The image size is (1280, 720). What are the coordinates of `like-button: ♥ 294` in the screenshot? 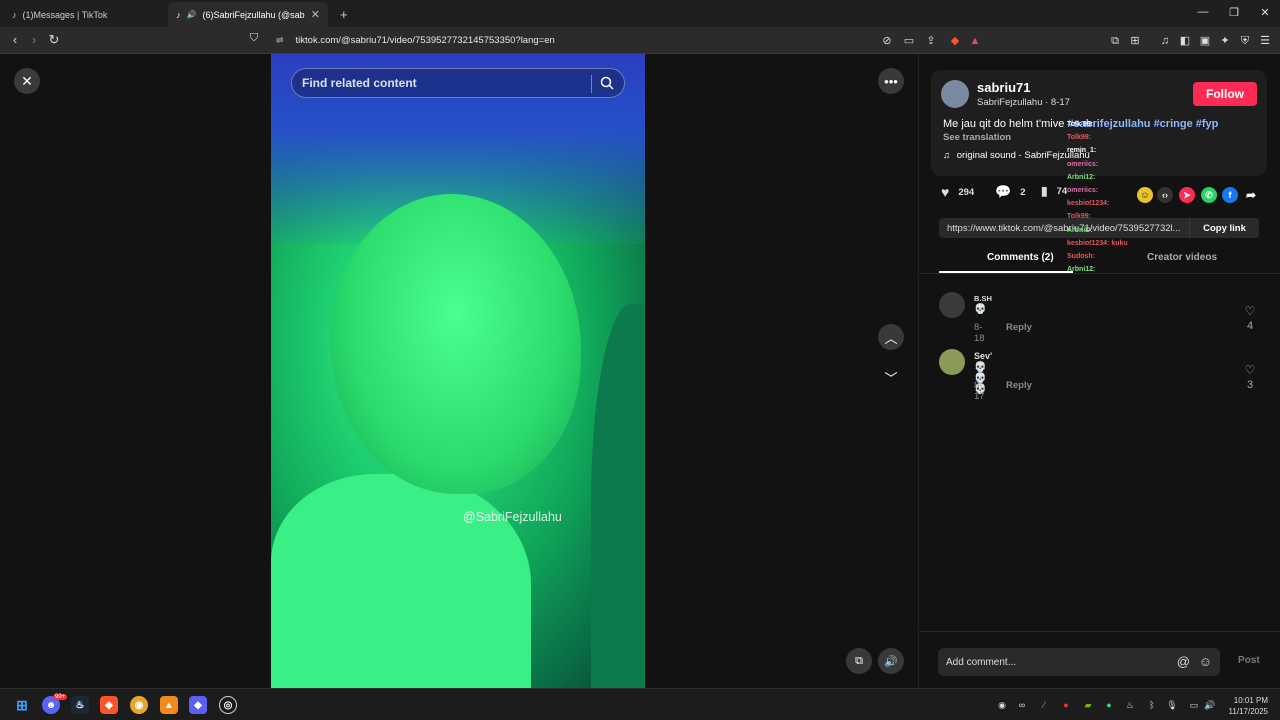 It's located at (957, 192).